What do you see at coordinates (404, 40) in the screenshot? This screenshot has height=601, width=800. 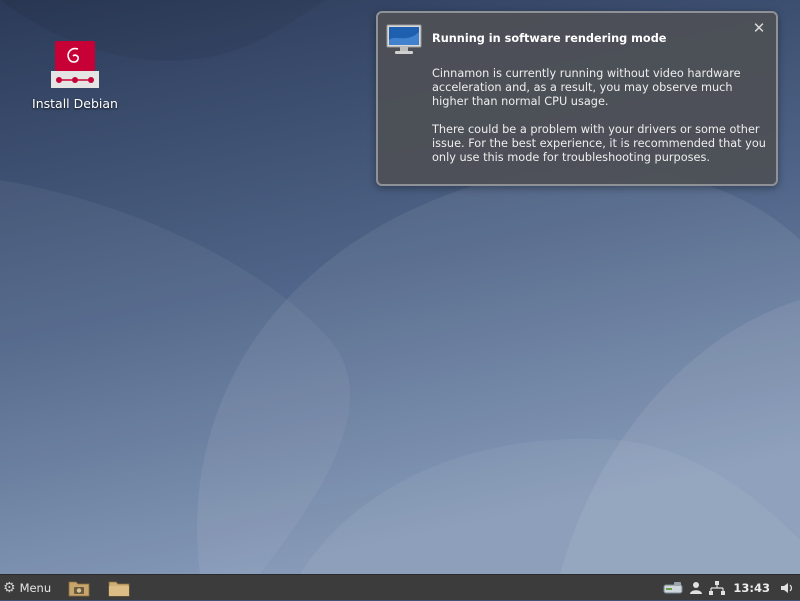 I see `monitor-icon` at bounding box center [404, 40].